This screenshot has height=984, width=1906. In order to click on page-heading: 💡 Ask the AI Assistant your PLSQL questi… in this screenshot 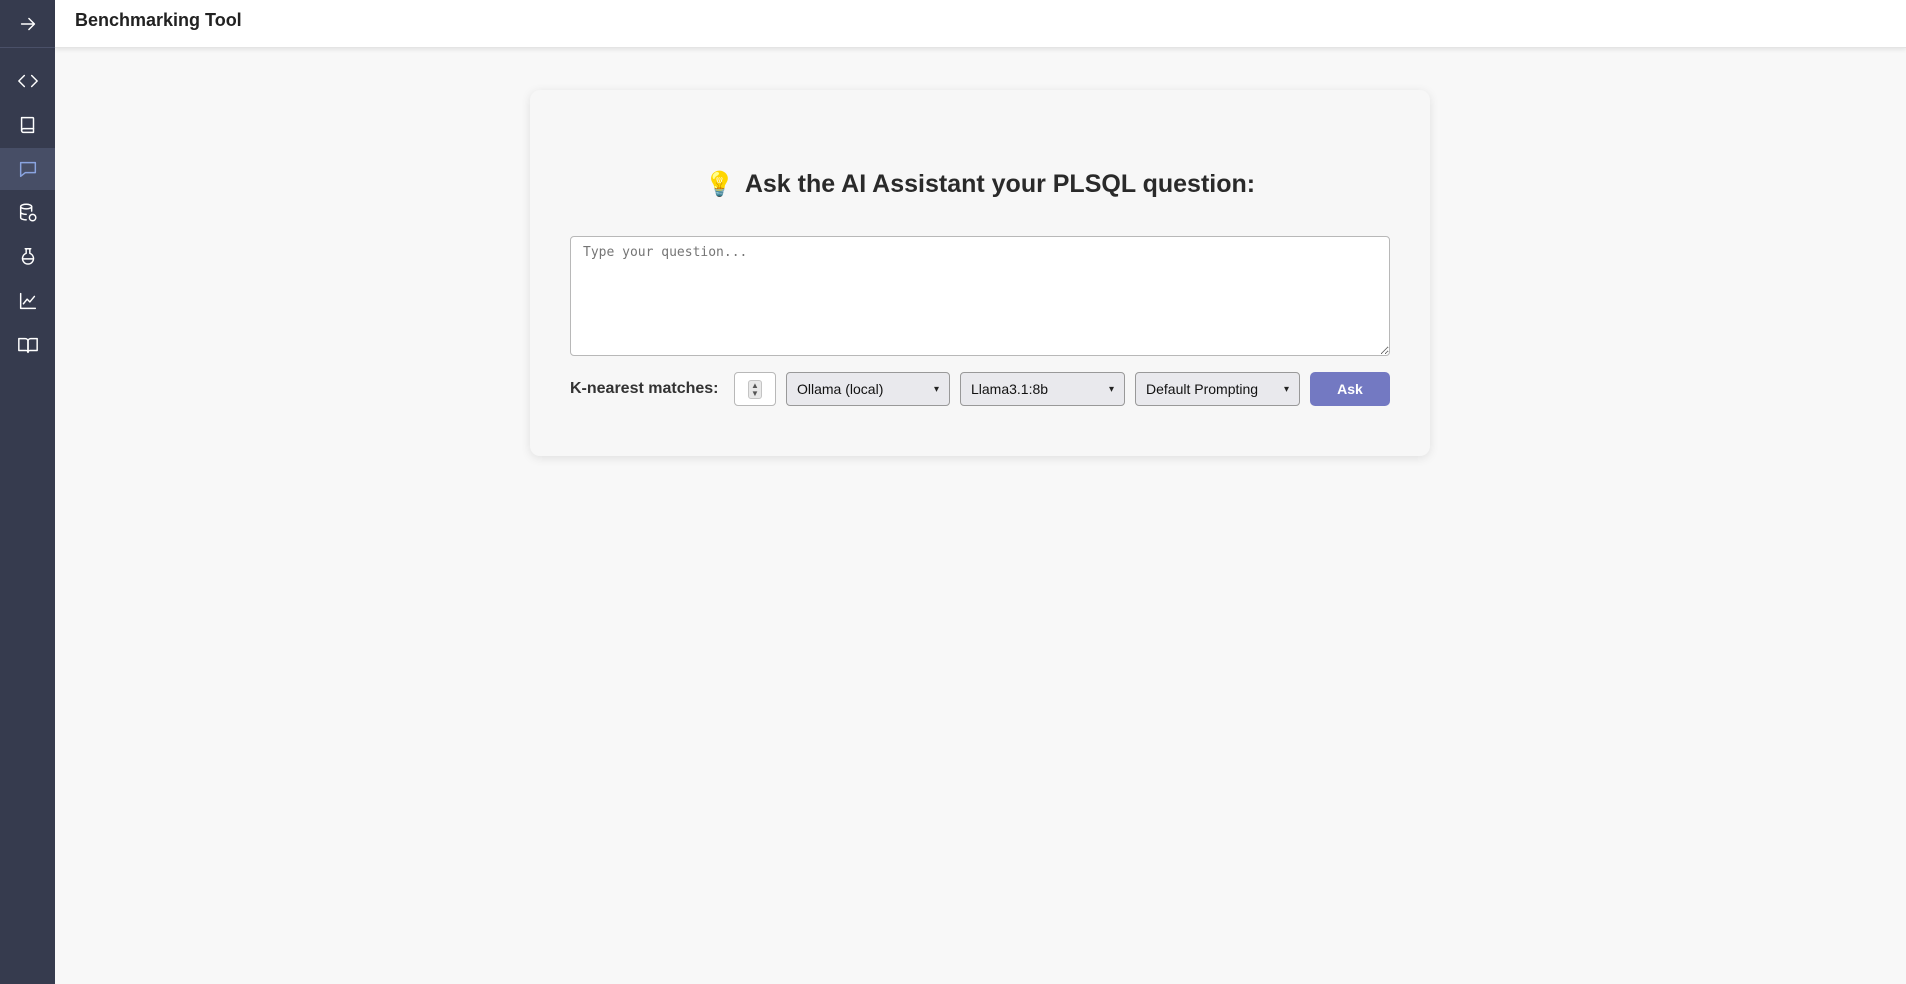, I will do `click(980, 184)`.